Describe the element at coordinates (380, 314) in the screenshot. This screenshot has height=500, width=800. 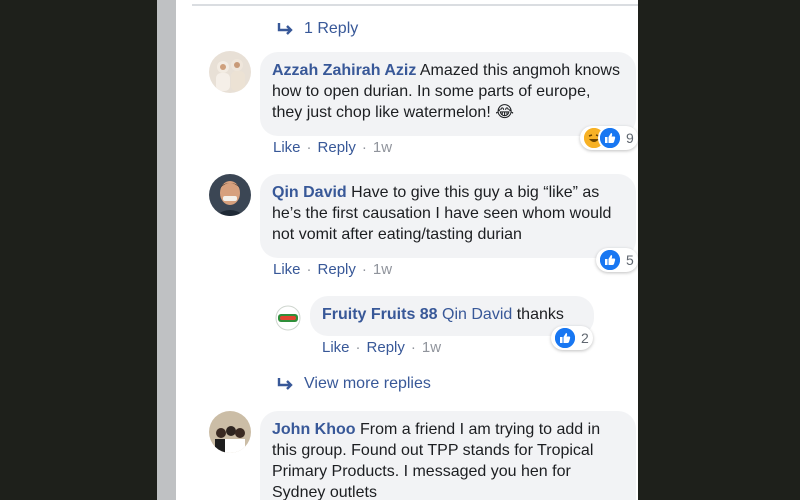
I see `reply-author: Fruity Fruits 88` at that location.